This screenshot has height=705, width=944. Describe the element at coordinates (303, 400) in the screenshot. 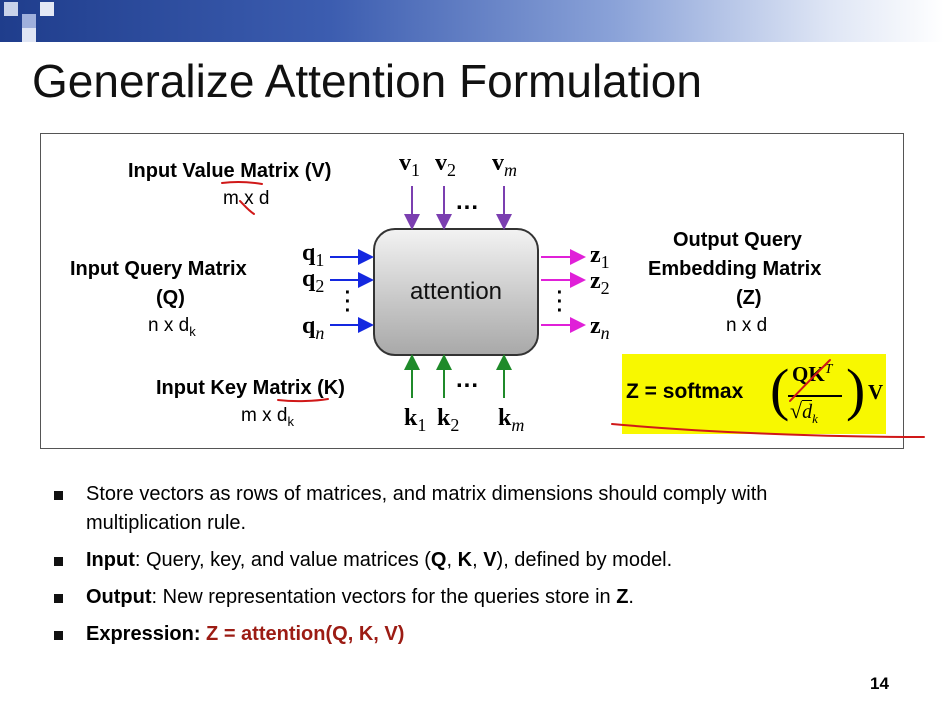

I see `ink-underline-key` at that location.